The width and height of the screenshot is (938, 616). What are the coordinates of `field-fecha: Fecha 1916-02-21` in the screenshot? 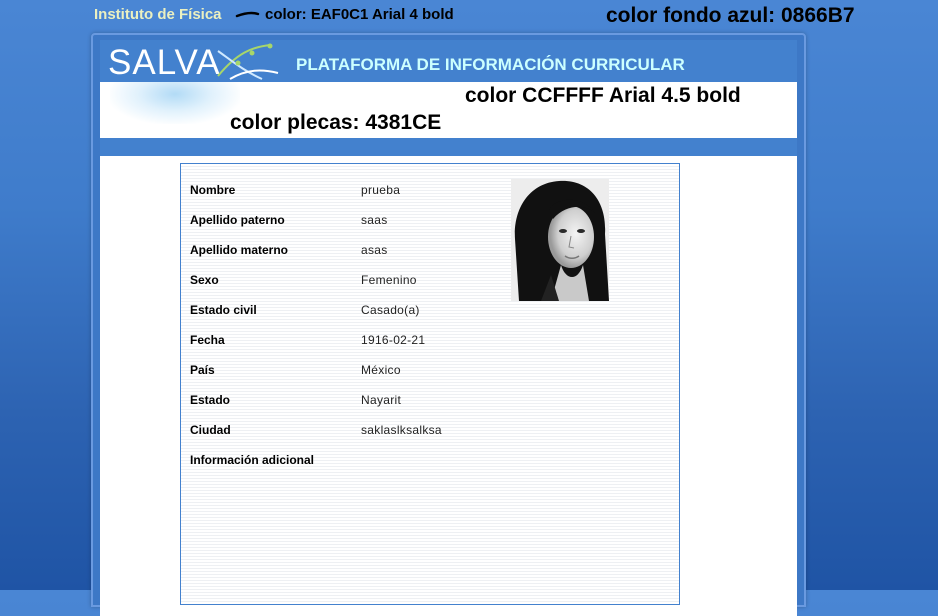 It's located at (345, 340).